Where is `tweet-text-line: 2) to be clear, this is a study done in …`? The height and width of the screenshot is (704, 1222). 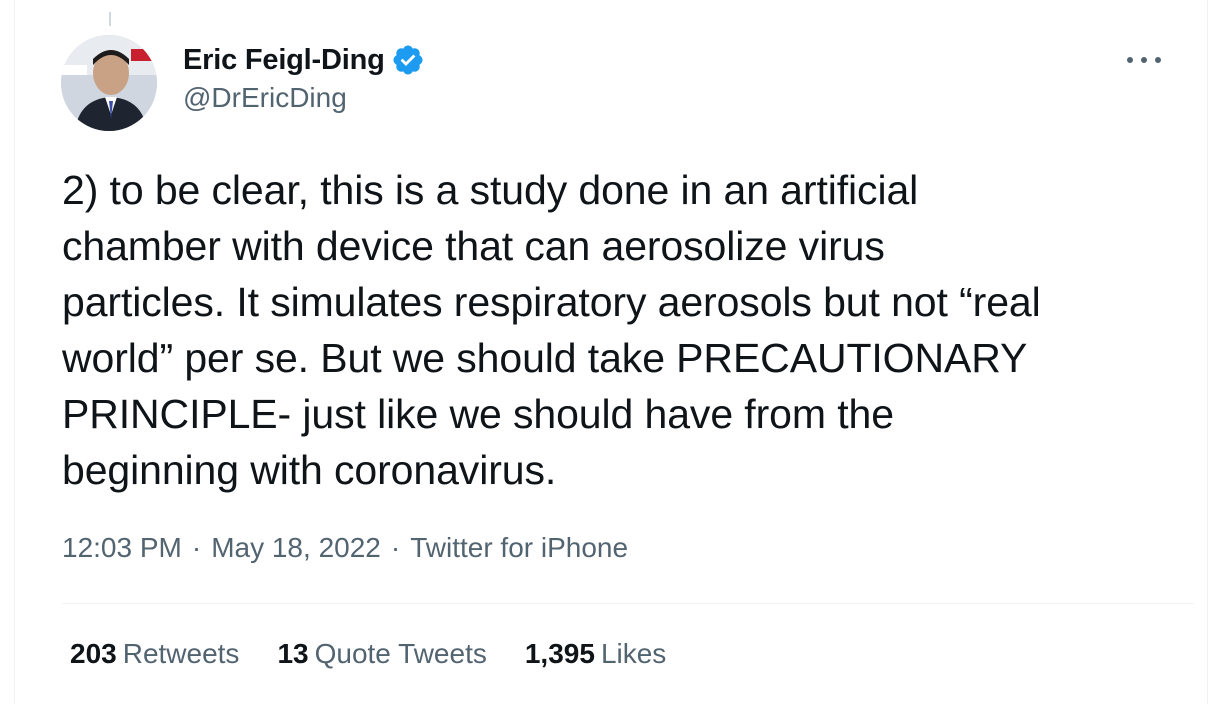 tweet-text-line: 2) to be clear, this is a study done in … is located at coordinates (490, 190).